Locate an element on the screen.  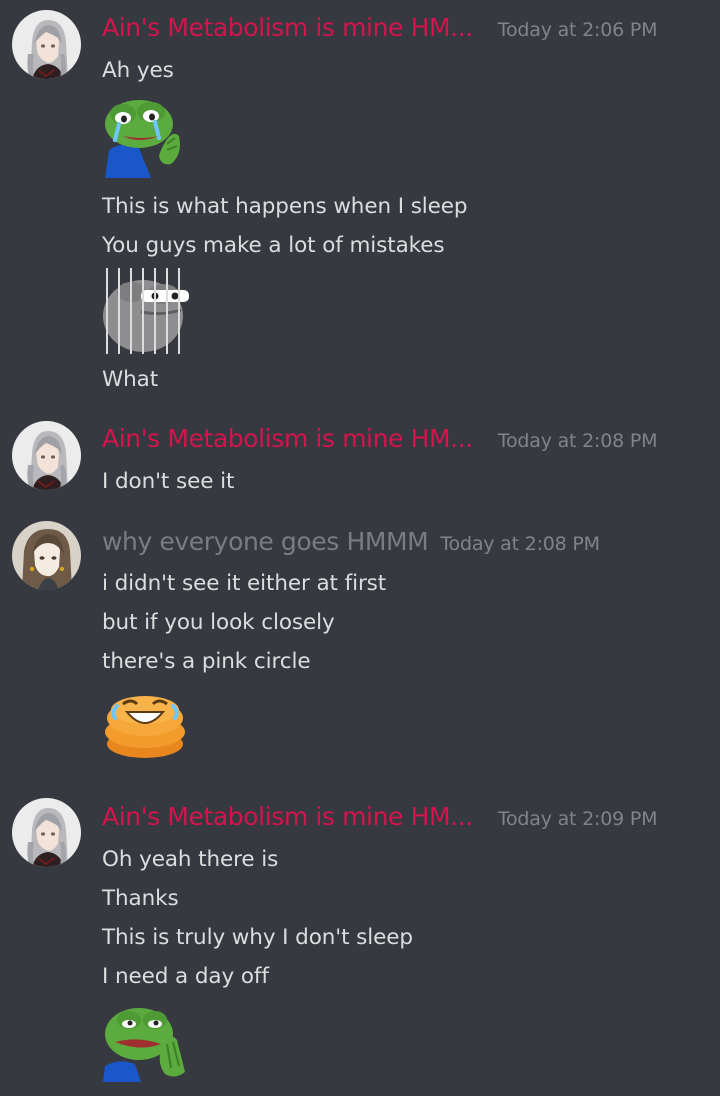
timestamp: Today at 2:06 PM is located at coordinates (577, 30).